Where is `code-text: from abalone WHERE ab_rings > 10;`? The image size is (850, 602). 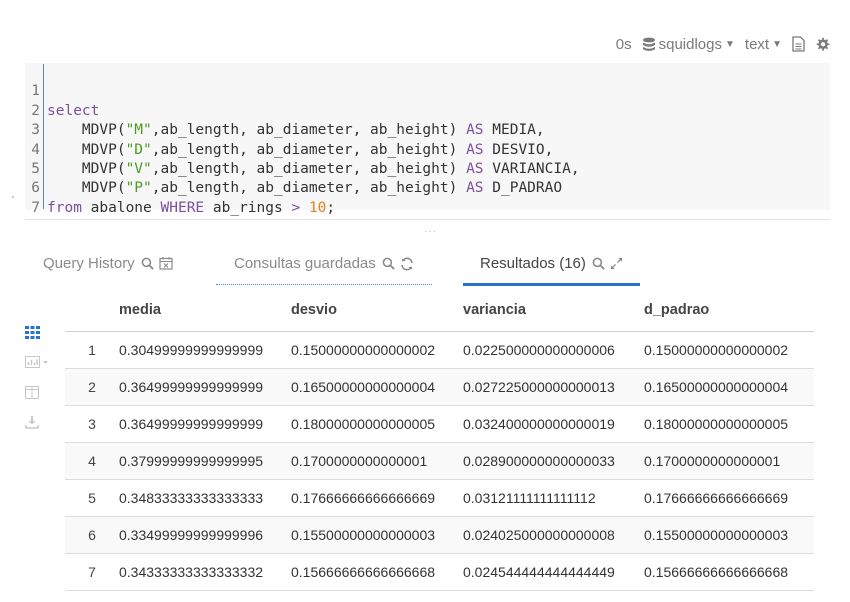 code-text: from abalone WHERE ab_rings > 10; is located at coordinates (191, 207).